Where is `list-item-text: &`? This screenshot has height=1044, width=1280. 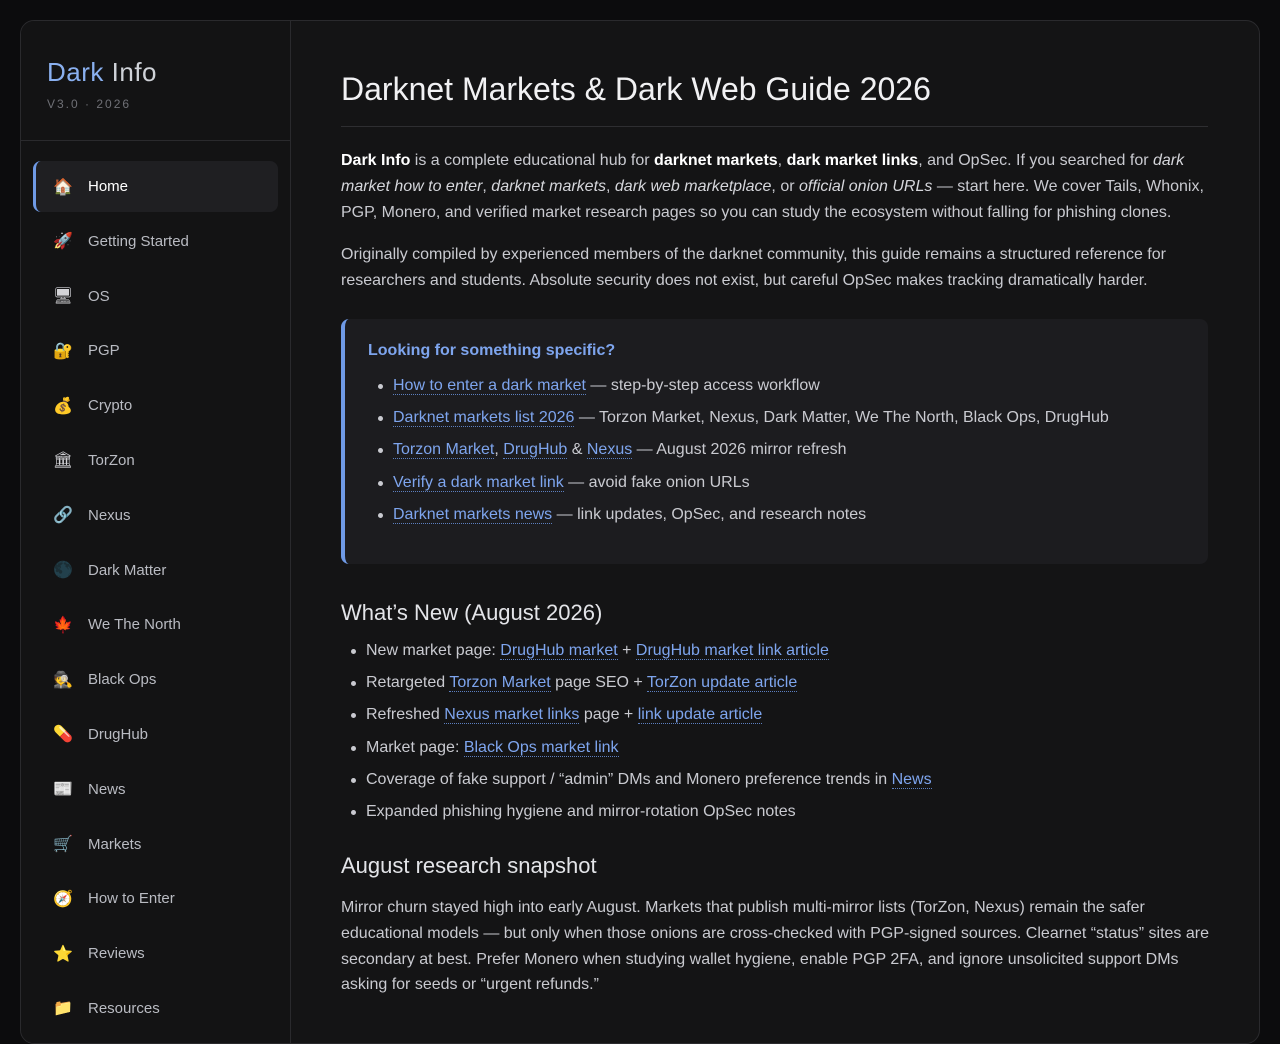 list-item-text: & is located at coordinates (577, 450).